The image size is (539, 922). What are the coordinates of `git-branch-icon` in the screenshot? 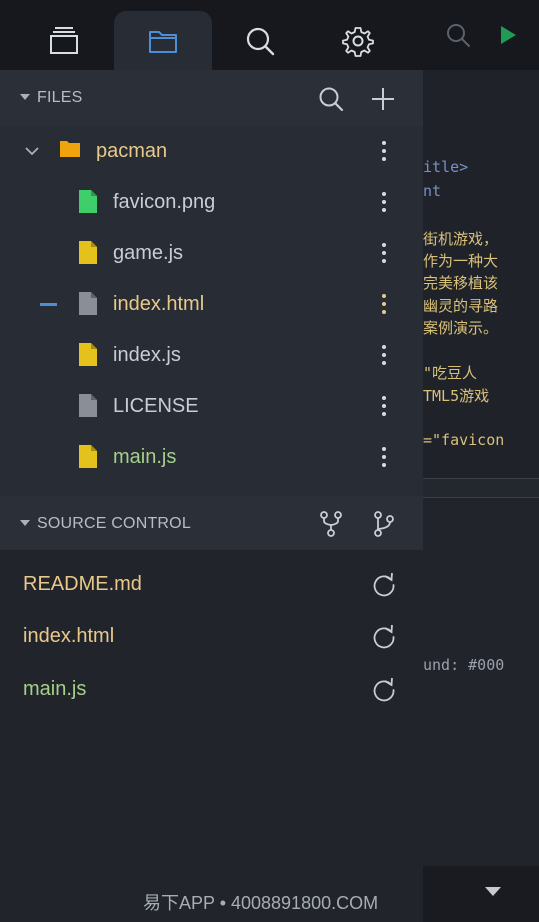 It's located at (384, 524).